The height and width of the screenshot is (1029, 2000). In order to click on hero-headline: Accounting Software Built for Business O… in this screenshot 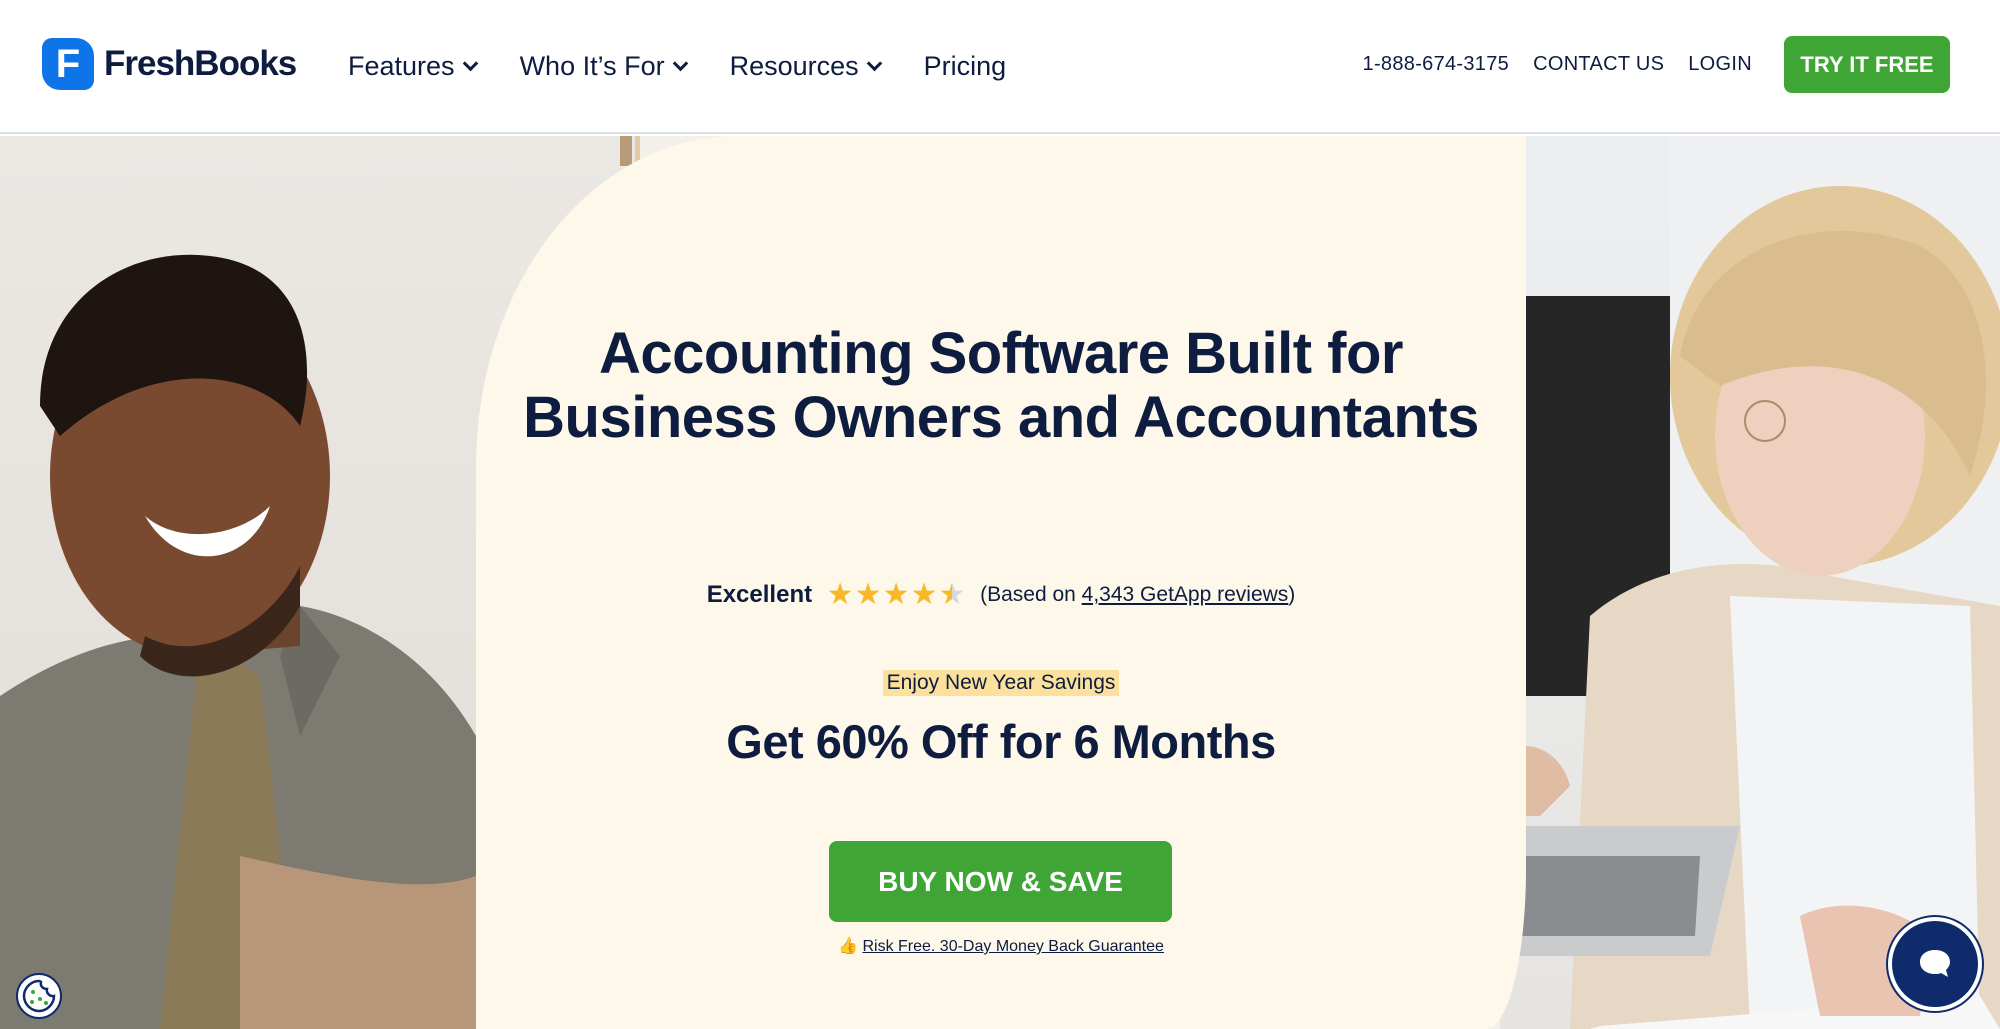, I will do `click(1001, 385)`.